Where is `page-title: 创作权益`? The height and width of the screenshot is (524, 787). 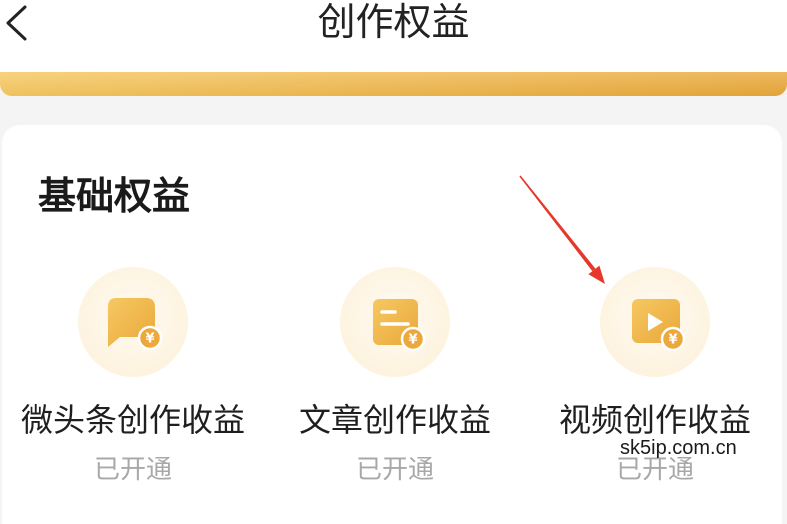 page-title: 创作权益 is located at coordinates (393, 22).